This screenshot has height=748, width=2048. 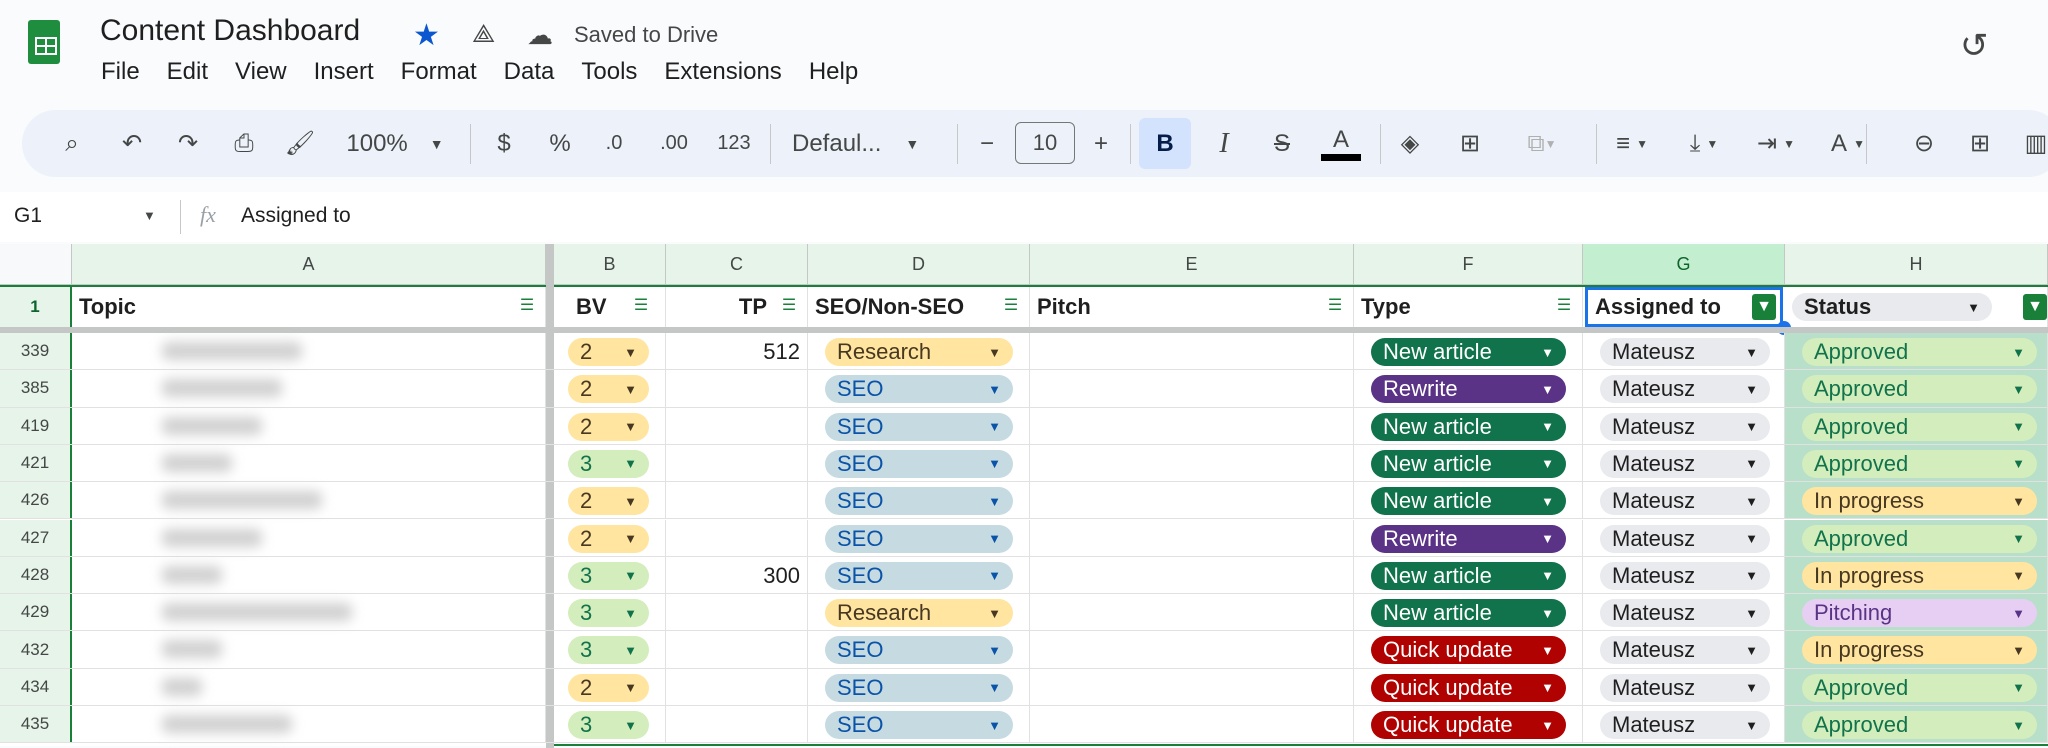 I want to click on header-type: Type ☰, so click(x=1468, y=307).